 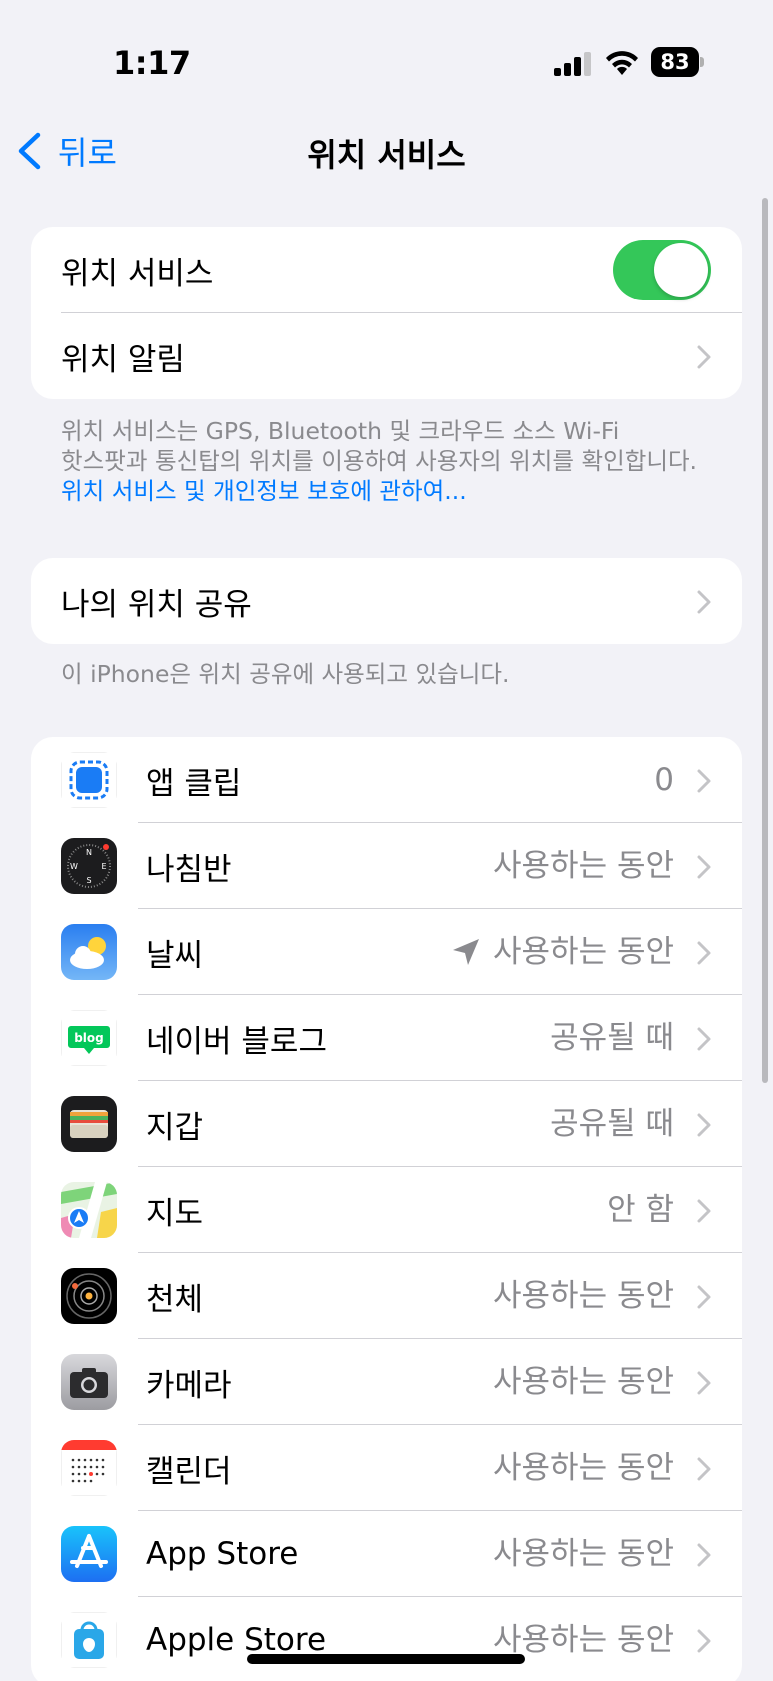 What do you see at coordinates (765, 640) in the screenshot?
I see `scroll-indicator` at bounding box center [765, 640].